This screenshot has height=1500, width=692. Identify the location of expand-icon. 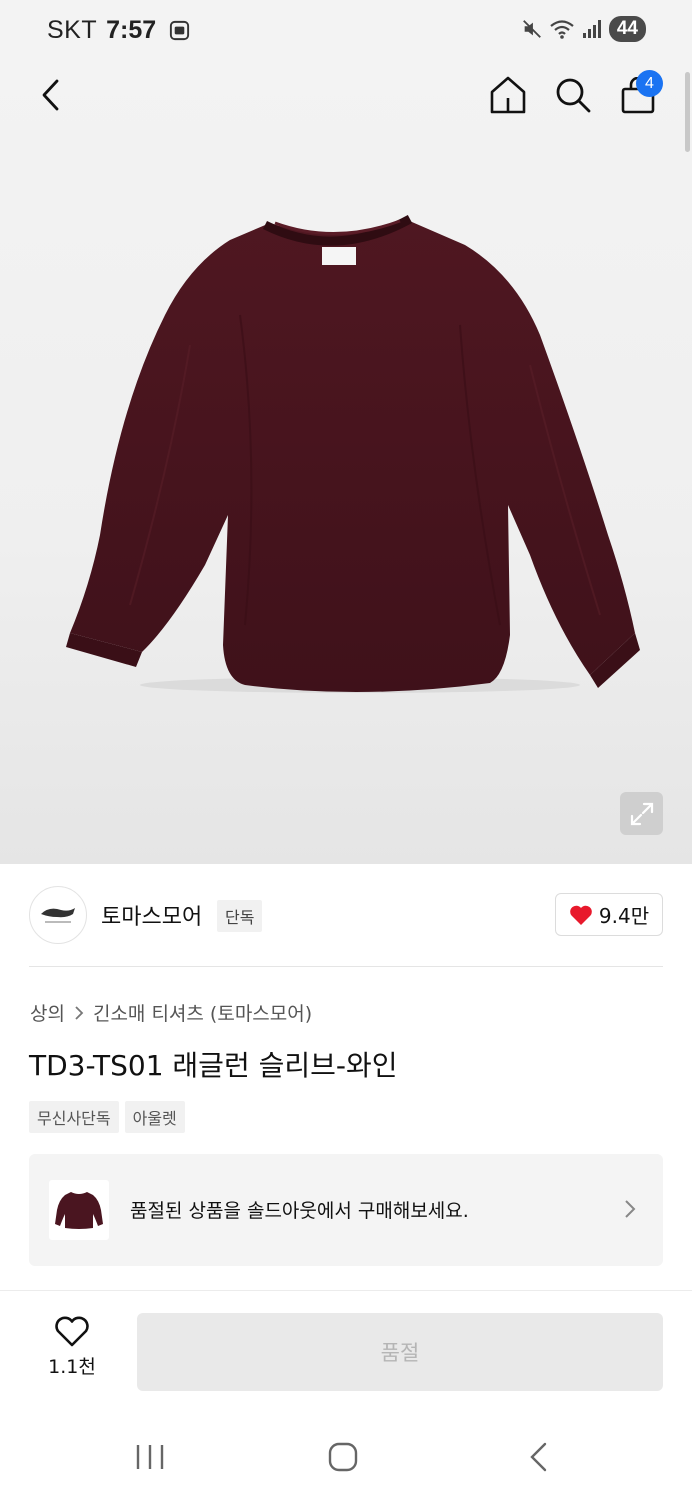
(641, 813).